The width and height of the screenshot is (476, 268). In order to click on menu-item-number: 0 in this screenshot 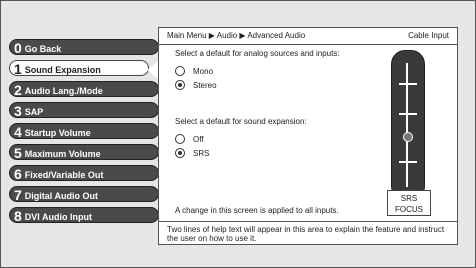, I will do `click(18, 47)`.